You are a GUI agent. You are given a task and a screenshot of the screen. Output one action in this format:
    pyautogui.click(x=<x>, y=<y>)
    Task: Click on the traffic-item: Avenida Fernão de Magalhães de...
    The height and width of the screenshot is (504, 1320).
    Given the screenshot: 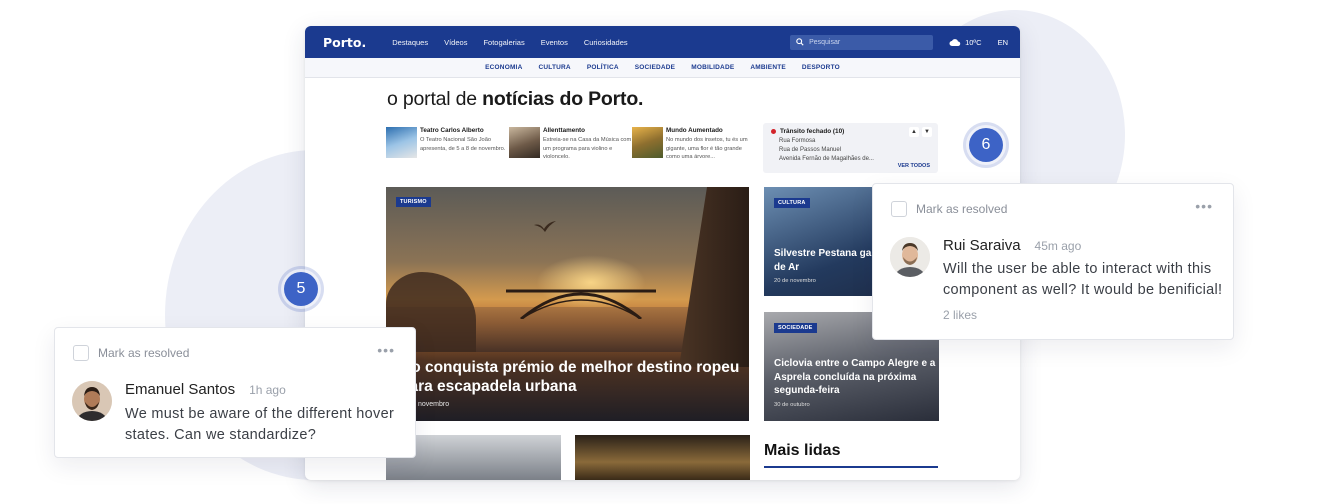 What is the action you would take?
    pyautogui.click(x=826, y=159)
    